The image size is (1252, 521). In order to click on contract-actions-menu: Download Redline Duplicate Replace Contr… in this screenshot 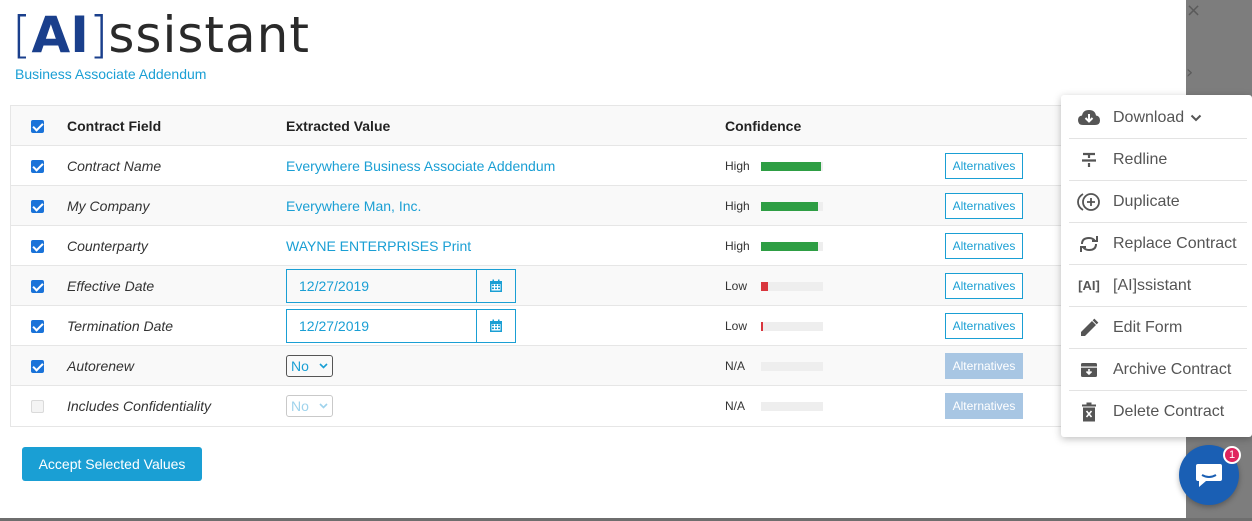, I will do `click(1156, 266)`.